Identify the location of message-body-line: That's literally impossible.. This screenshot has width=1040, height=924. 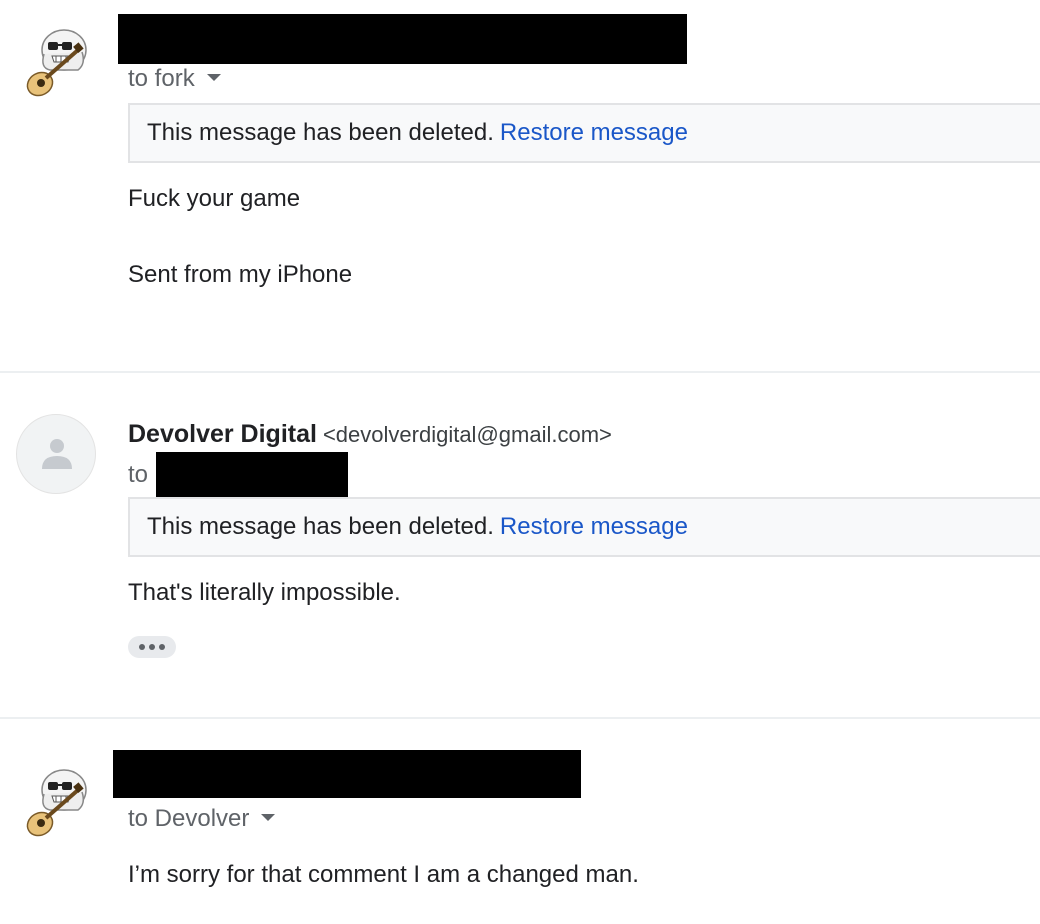
(264, 592).